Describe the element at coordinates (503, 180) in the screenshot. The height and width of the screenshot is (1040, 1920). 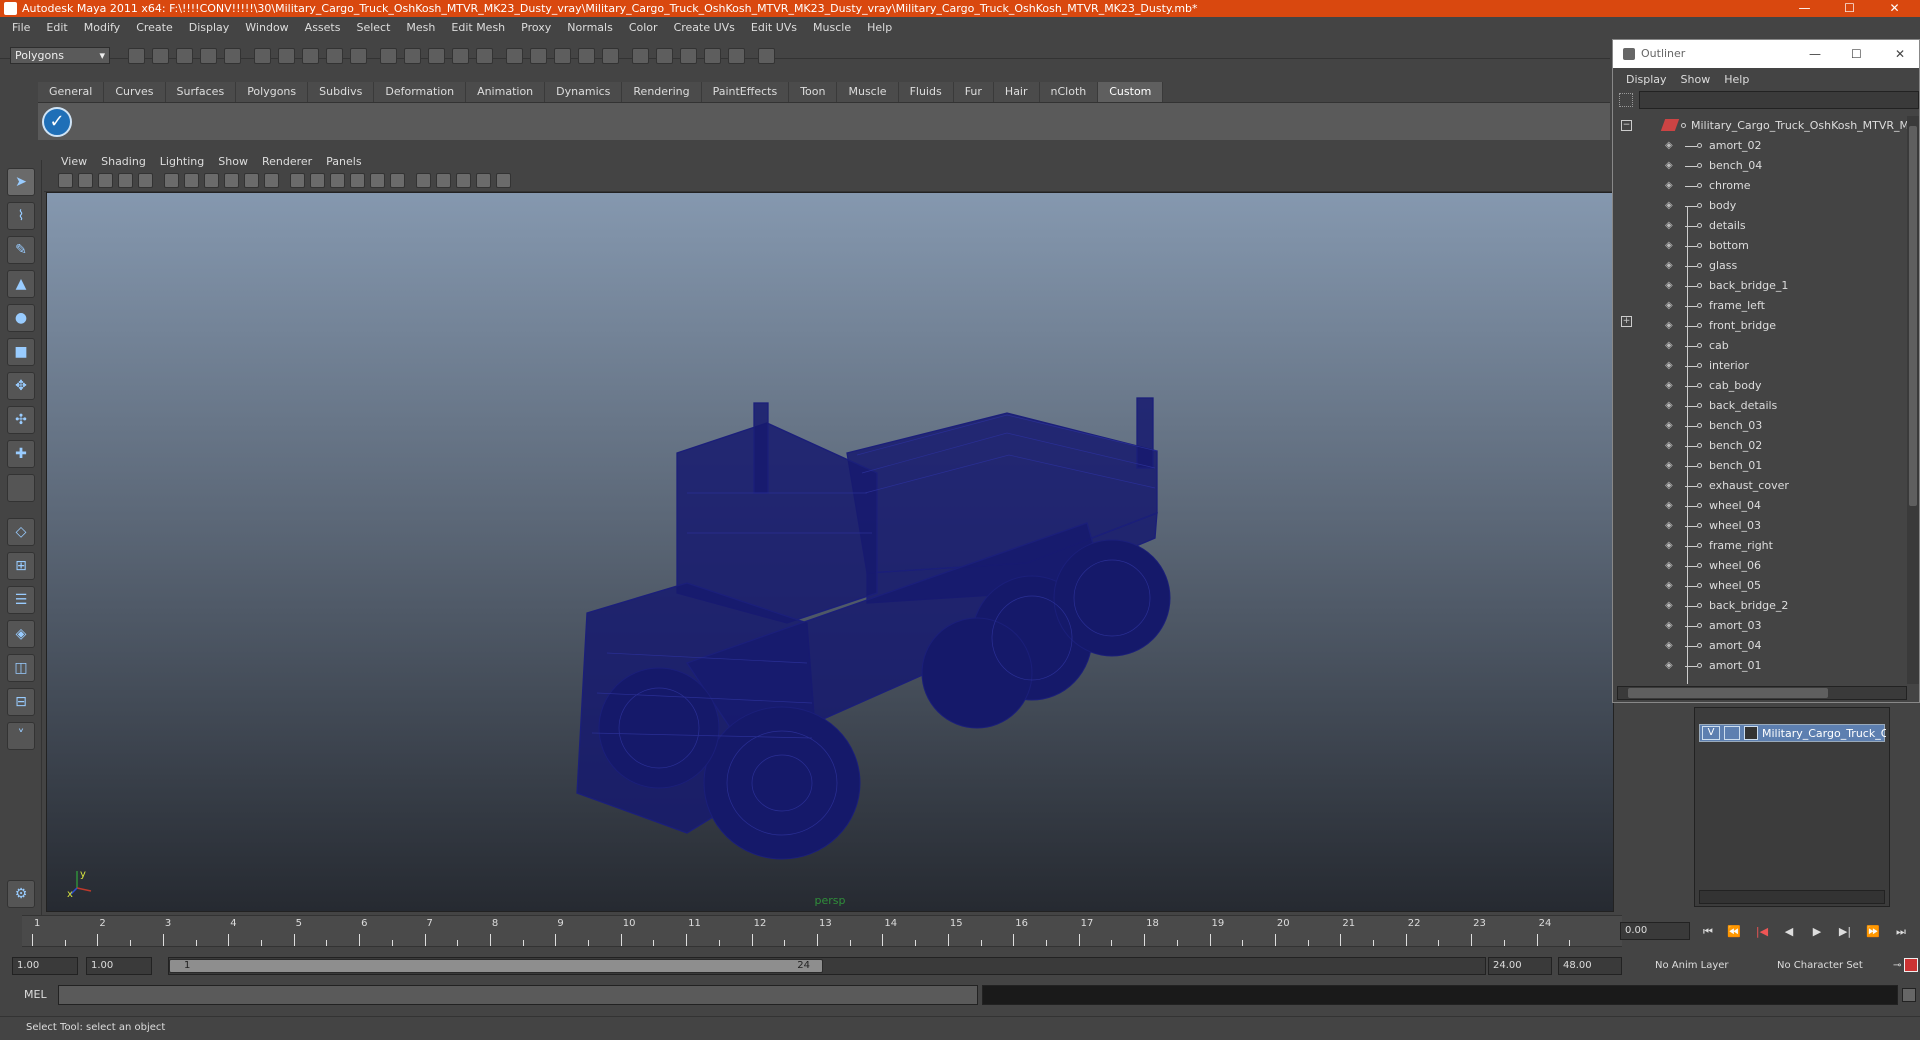
I see `backface-icon` at that location.